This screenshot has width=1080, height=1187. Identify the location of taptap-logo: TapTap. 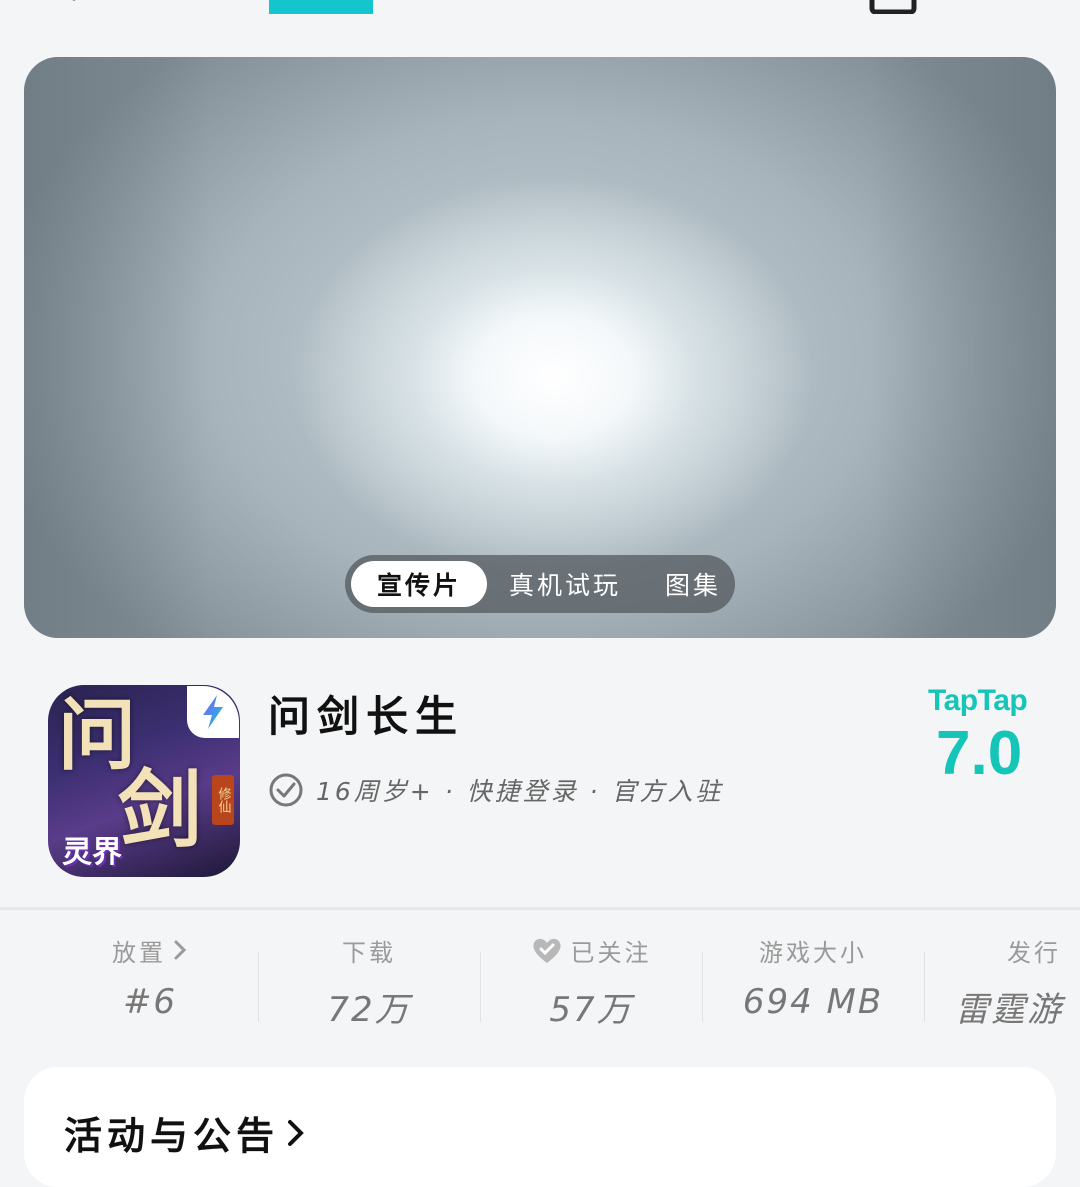
(978, 700).